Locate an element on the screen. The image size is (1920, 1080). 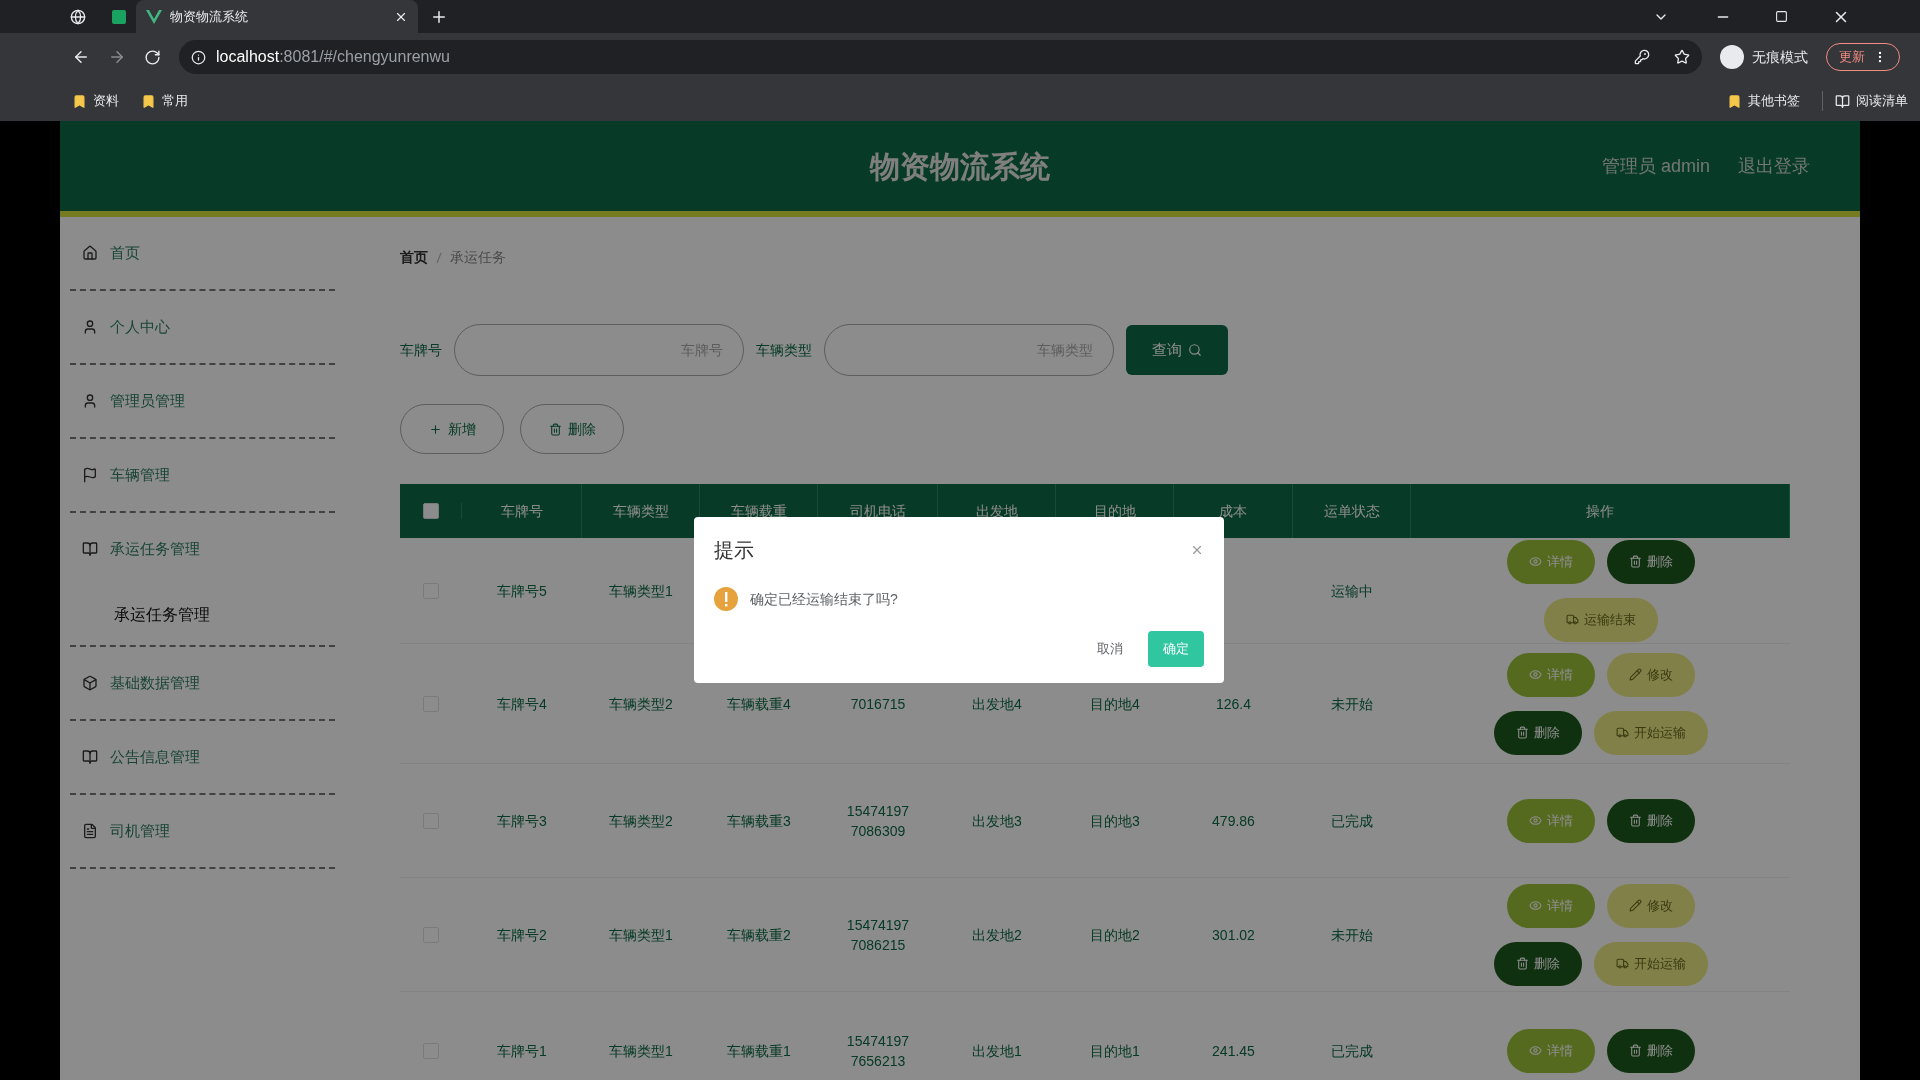
table-cell-text: 车牌号5 is located at coordinates (522, 591).